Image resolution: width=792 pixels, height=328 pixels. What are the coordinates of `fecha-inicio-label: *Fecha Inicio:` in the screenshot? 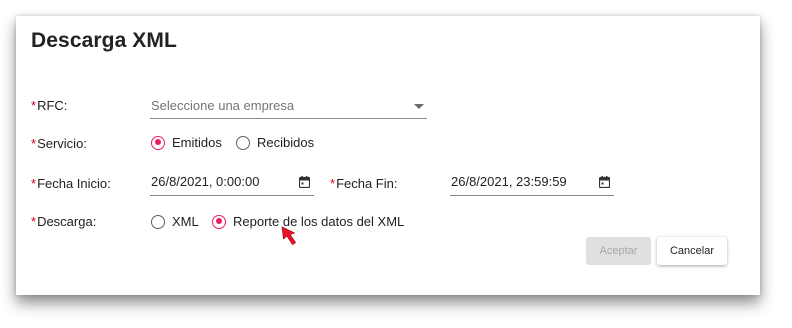 It's located at (71, 183).